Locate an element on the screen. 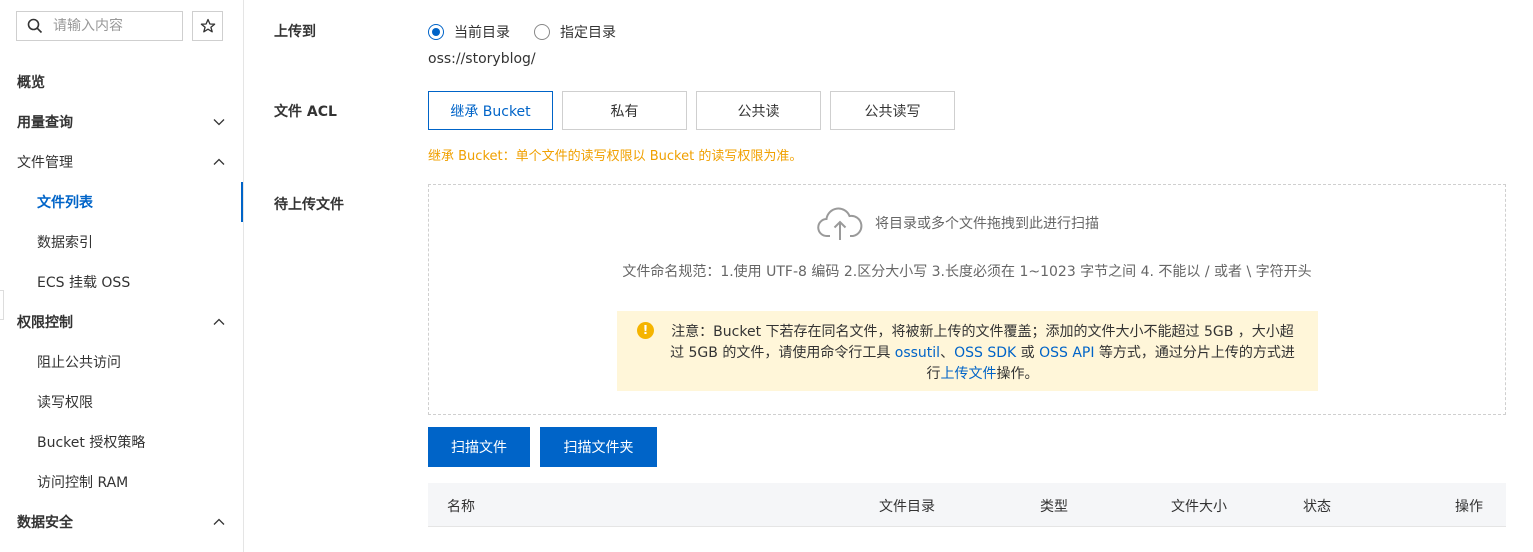 This screenshot has height=552, width=1533. radio-current-directory-label: 当前目录 is located at coordinates (482, 33).